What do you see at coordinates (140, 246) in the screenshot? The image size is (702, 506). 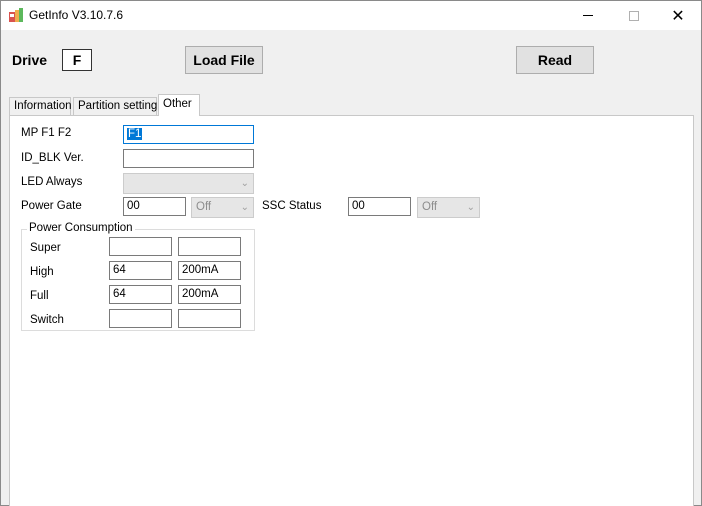 I see `power-super-value-input` at bounding box center [140, 246].